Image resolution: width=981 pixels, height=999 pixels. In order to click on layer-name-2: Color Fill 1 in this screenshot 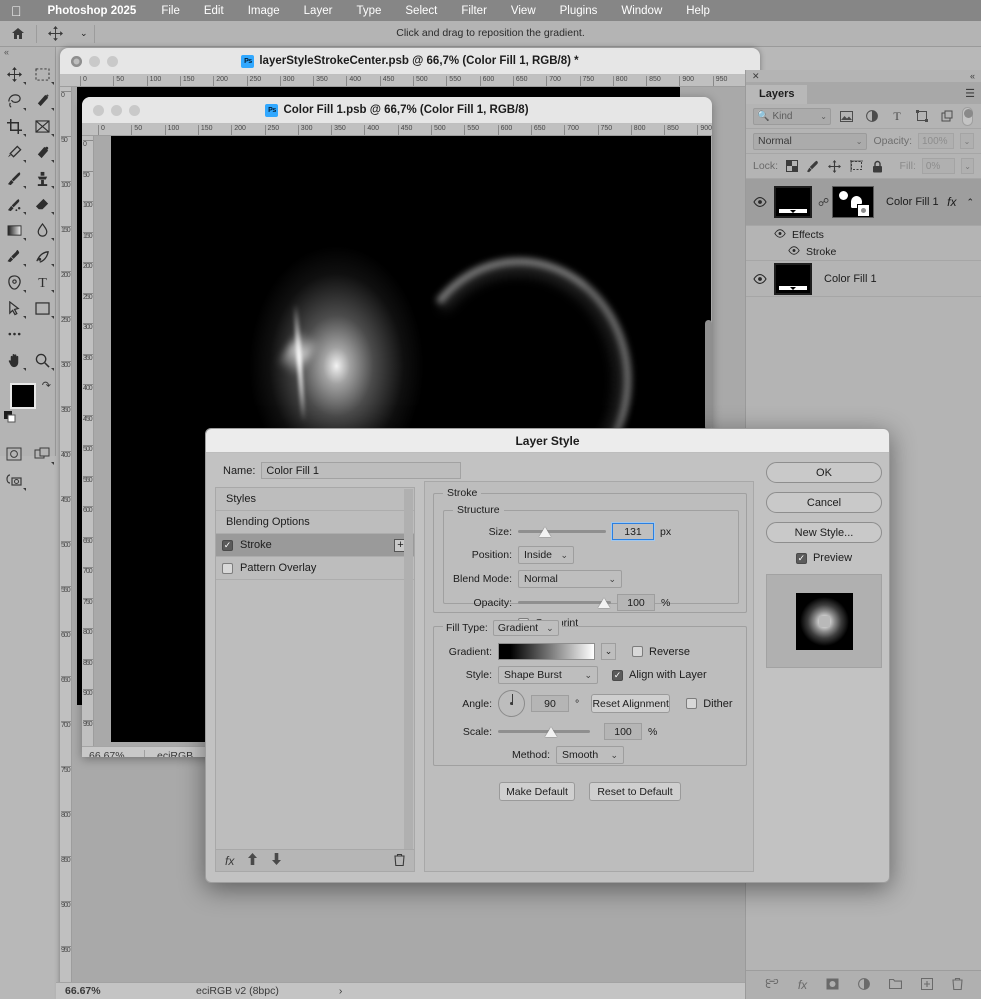, I will do `click(897, 279)`.